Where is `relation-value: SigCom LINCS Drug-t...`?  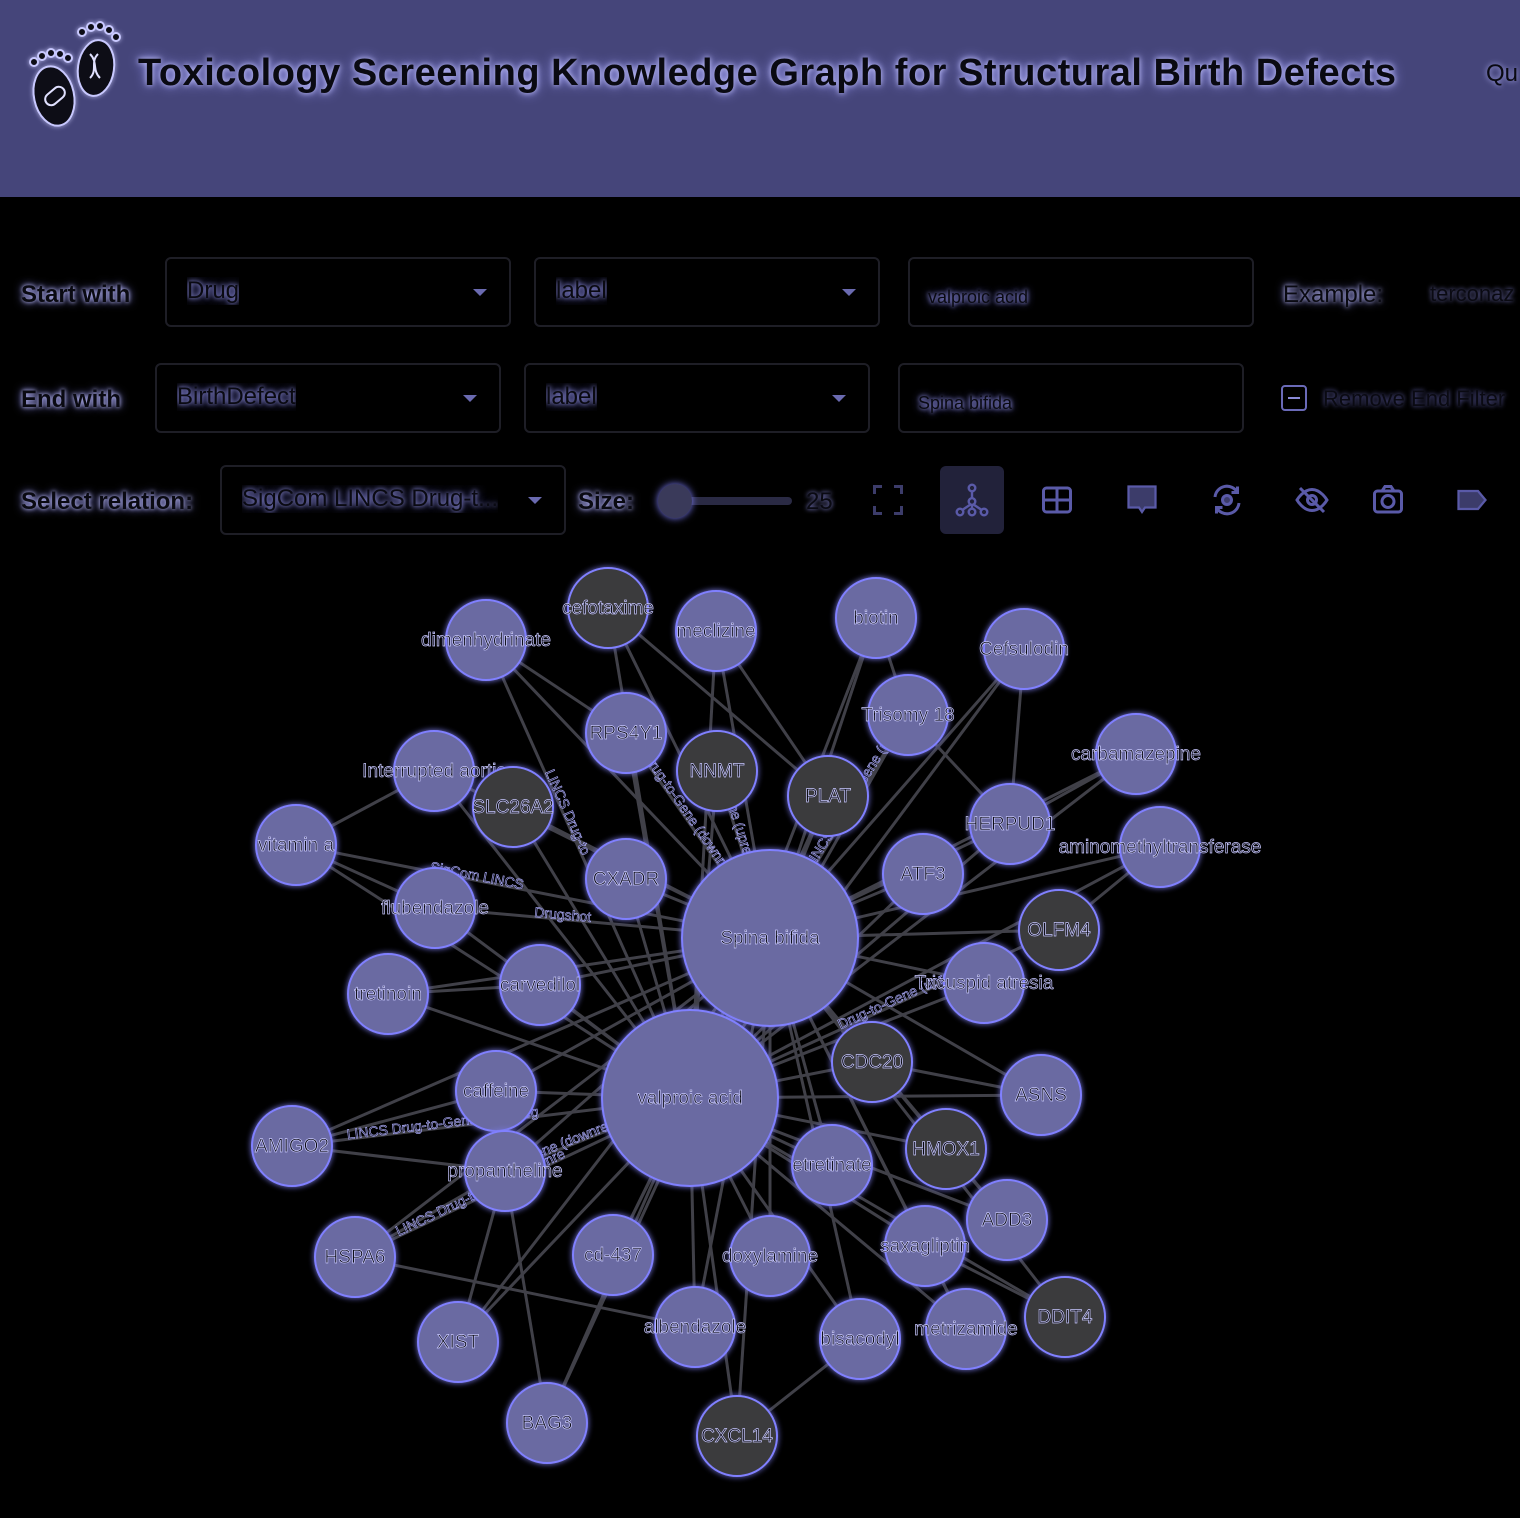
relation-value: SigCom LINCS Drug-t... is located at coordinates (370, 498).